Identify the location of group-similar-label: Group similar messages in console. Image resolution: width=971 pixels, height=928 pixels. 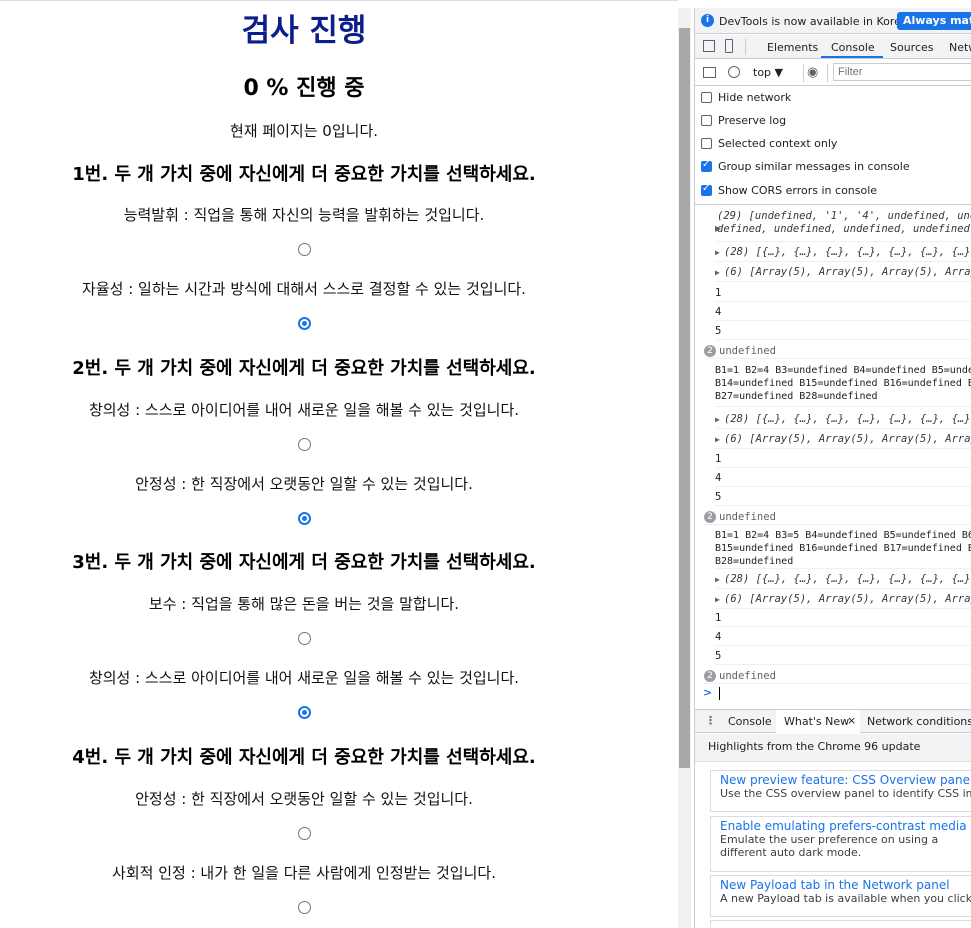
(814, 166).